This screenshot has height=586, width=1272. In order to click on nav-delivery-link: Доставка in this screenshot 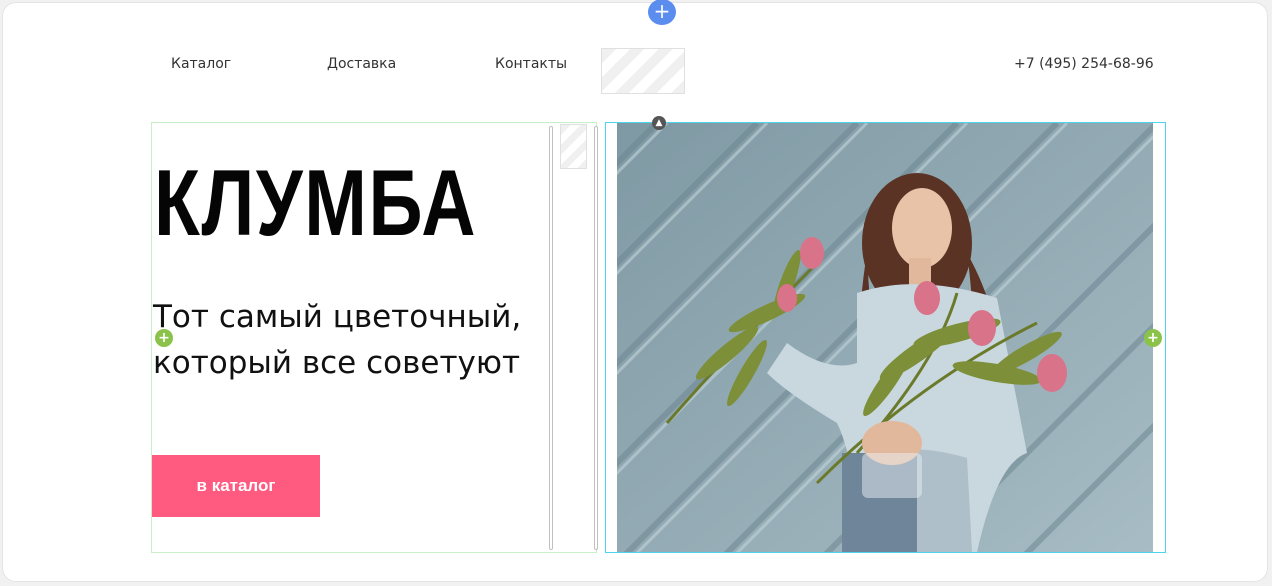, I will do `click(361, 64)`.